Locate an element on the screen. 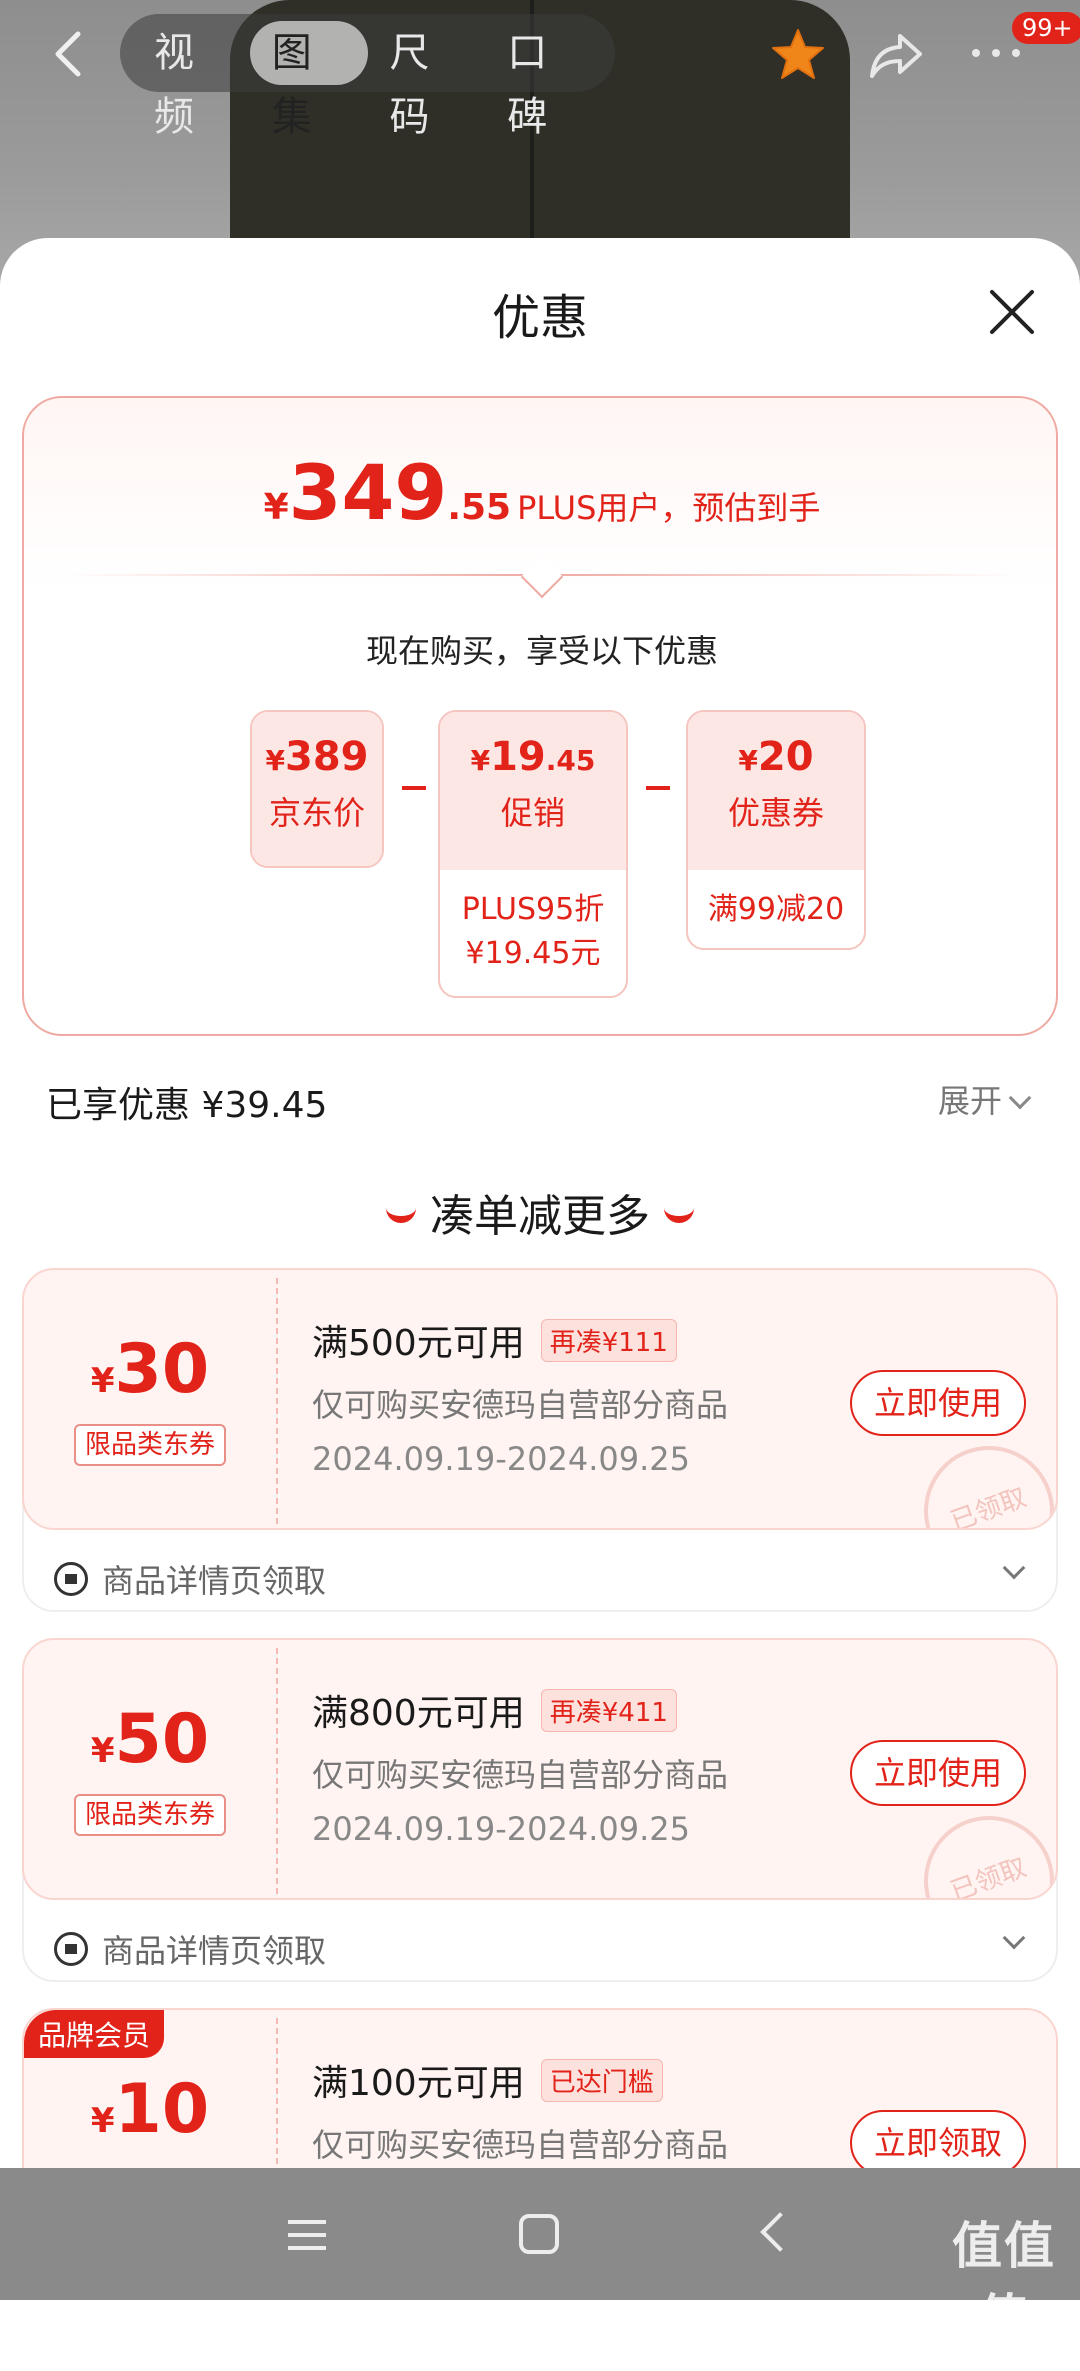 Image resolution: width=1080 pixels, height=2371 pixels. coupon-condition: 满800元可用 再凑¥411 is located at coordinates (494, 1710).